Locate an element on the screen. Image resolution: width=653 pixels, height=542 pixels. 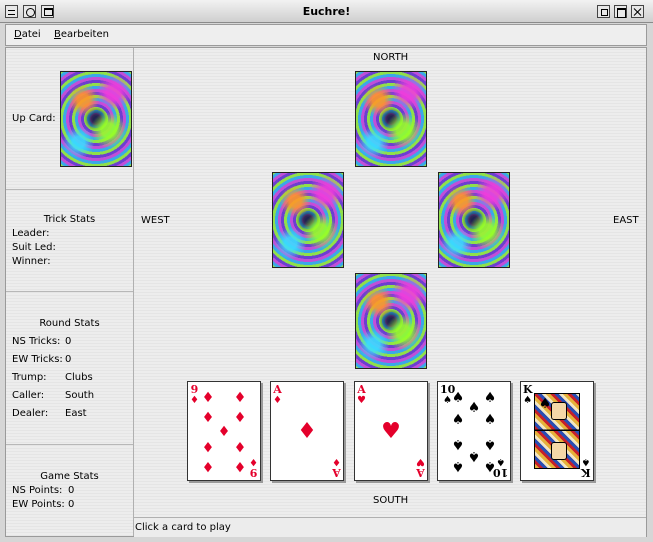
hand-card-king-of-spades: K ♠ K ♠ ♠ is located at coordinates (557, 431).